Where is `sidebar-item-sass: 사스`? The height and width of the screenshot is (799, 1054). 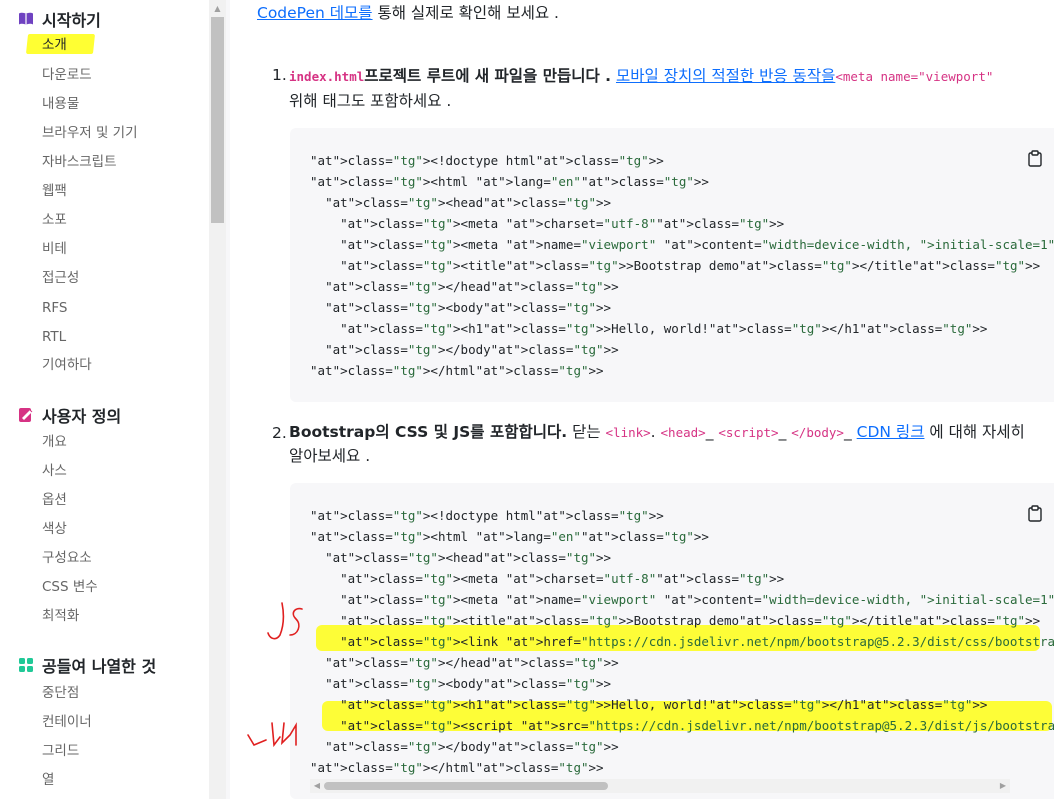 sidebar-item-sass: 사스 is located at coordinates (54, 471).